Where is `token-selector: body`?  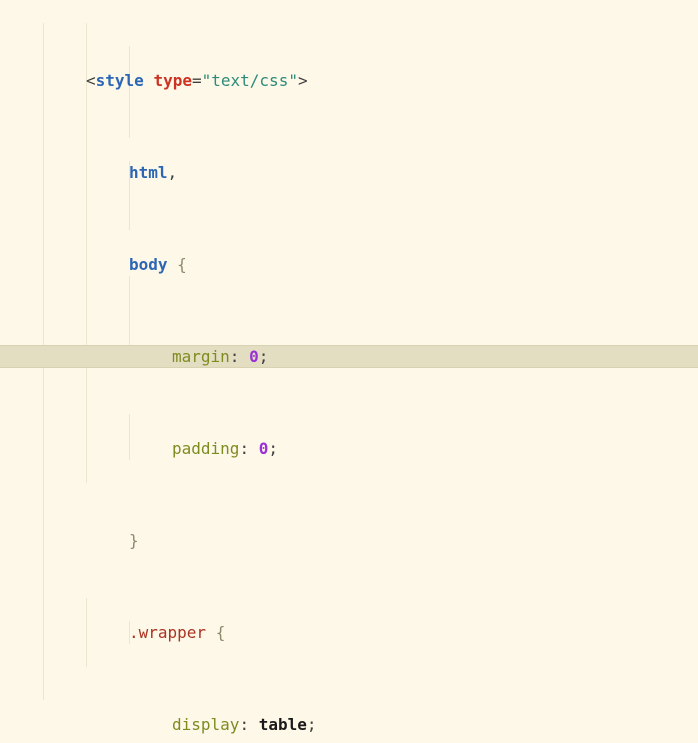
token-selector: body is located at coordinates (148, 264).